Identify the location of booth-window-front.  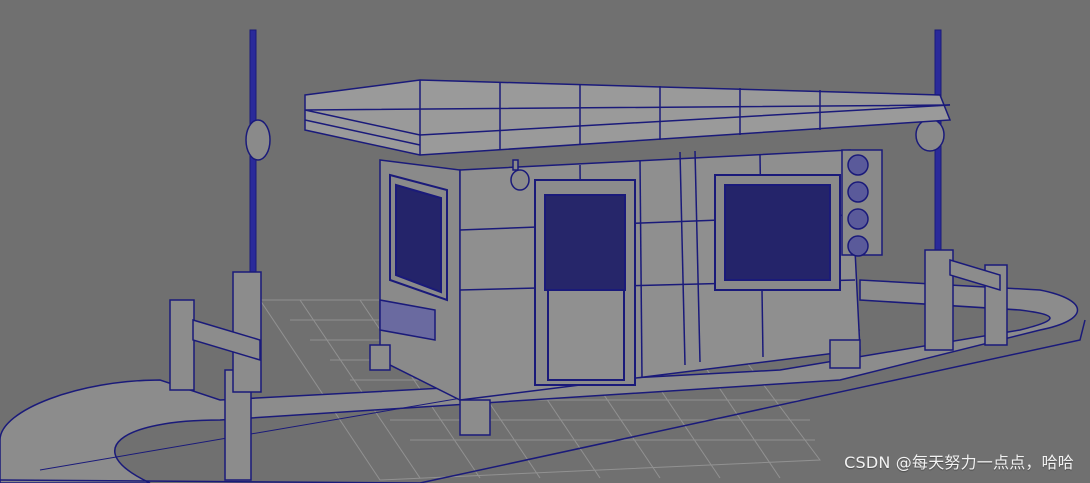
(777, 232).